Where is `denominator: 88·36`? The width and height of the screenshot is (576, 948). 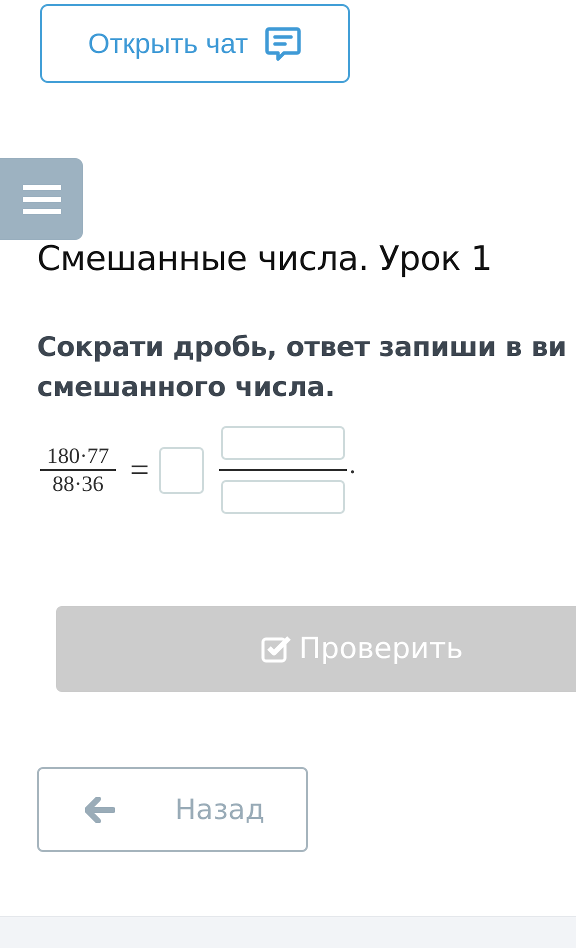
denominator: 88·36 is located at coordinates (78, 484).